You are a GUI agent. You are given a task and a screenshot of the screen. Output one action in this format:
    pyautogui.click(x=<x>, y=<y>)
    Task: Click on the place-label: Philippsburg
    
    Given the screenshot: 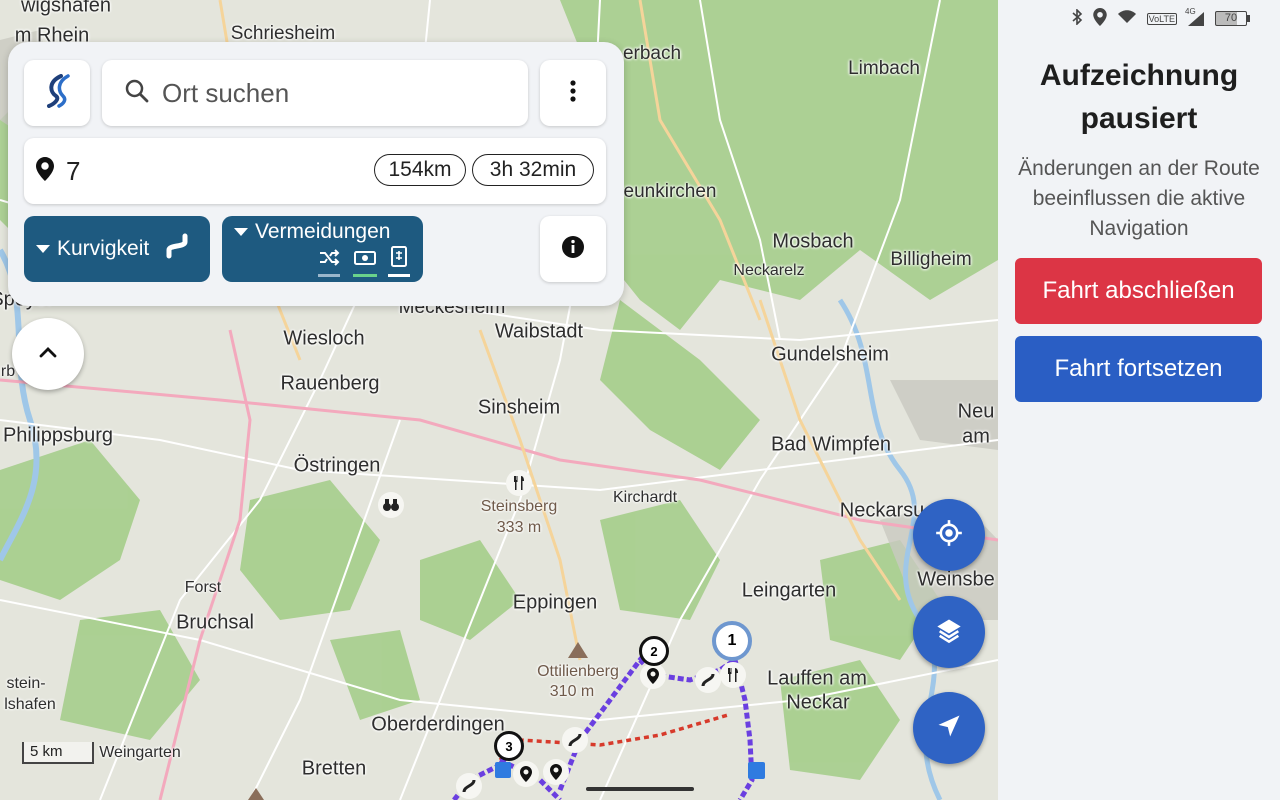 What is the action you would take?
    pyautogui.click(x=58, y=435)
    